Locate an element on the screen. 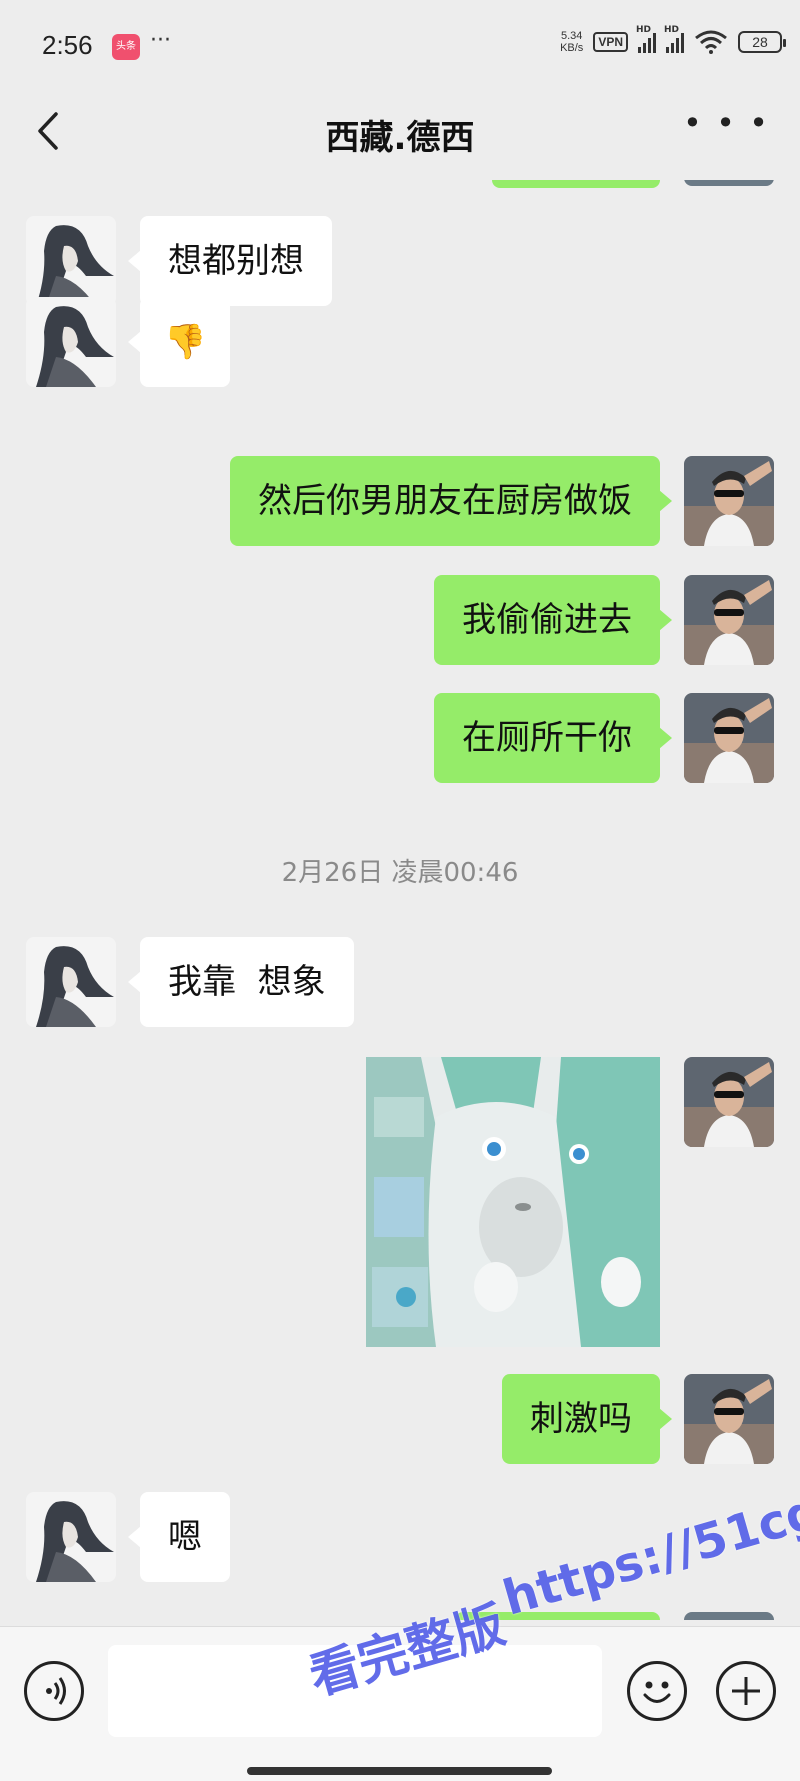 This screenshot has height=1781, width=800. network-speed-value: 5.34 is located at coordinates (571, 36).